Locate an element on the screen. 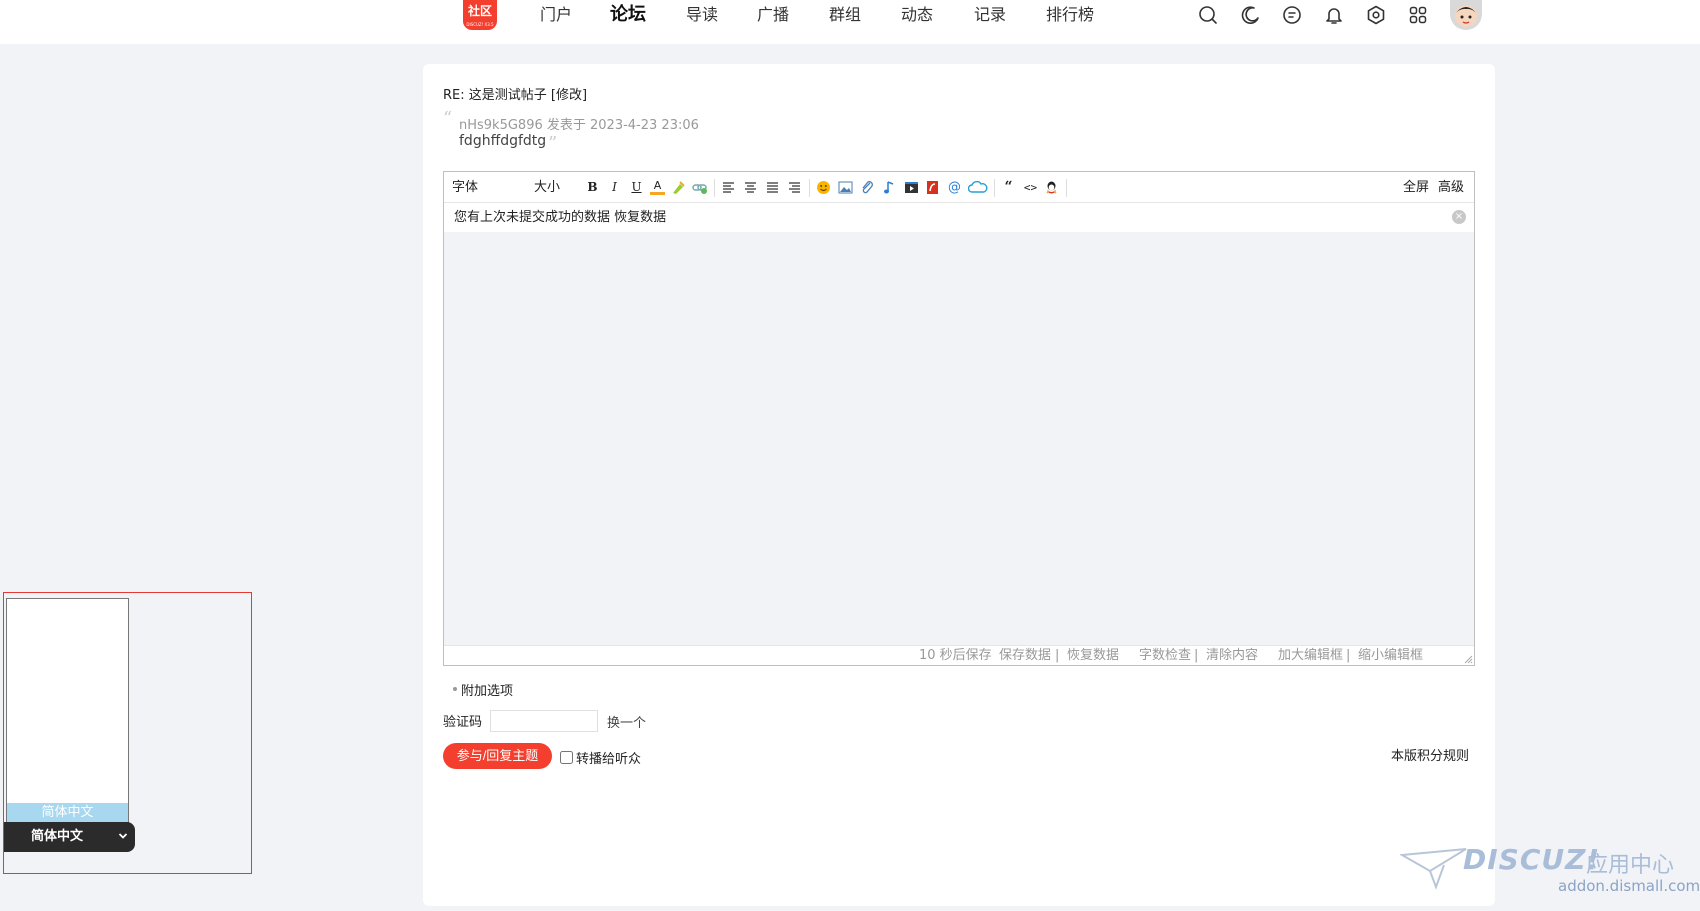  quote-meta: nHs9k5G896 发表于 2023-4-23 23:06 is located at coordinates (579, 125).